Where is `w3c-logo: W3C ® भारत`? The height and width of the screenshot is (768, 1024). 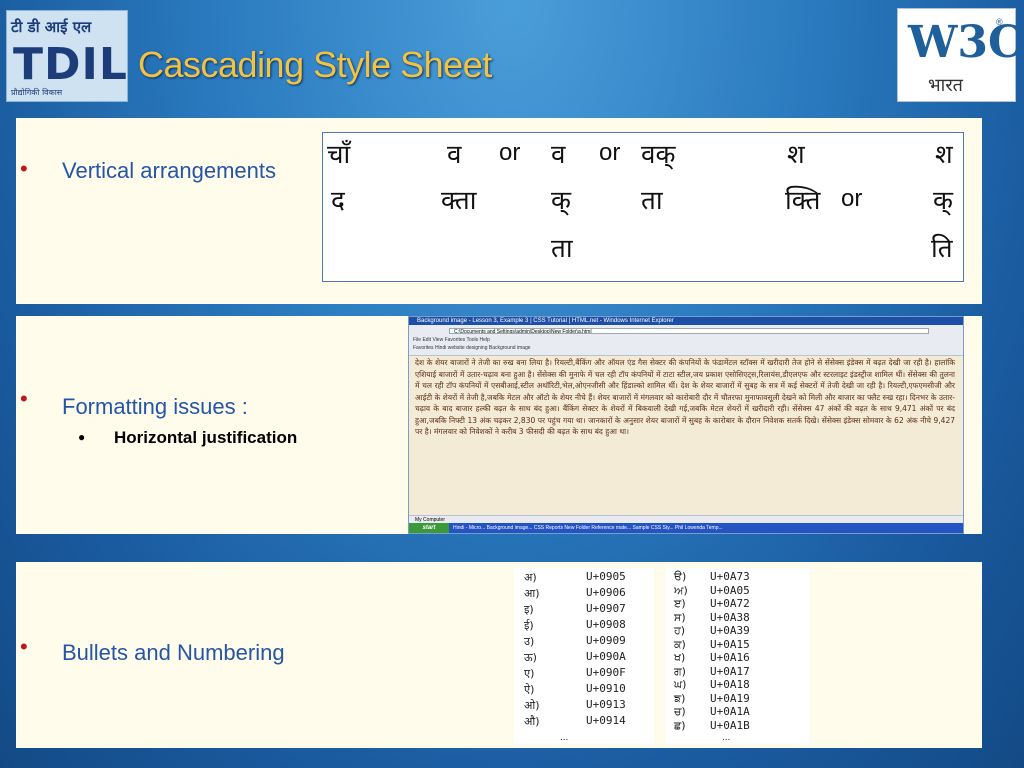
w3c-logo: W3C ® भारत is located at coordinates (960, 55).